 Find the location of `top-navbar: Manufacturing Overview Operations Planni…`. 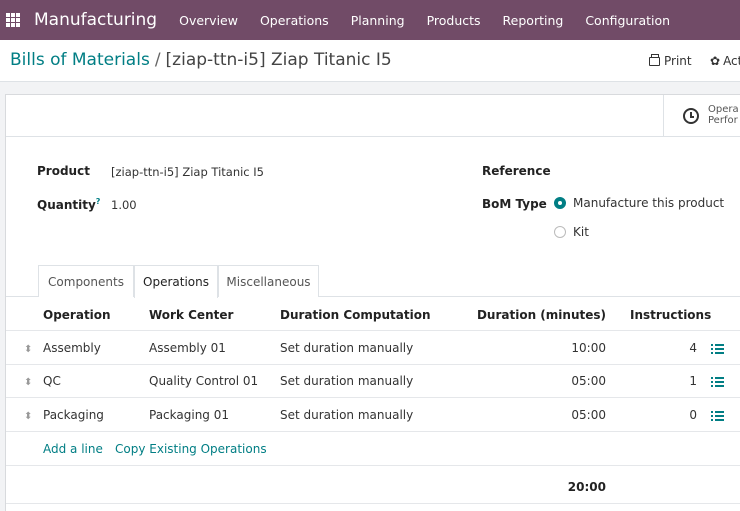

top-navbar: Manufacturing Overview Operations Planni… is located at coordinates (370, 20).